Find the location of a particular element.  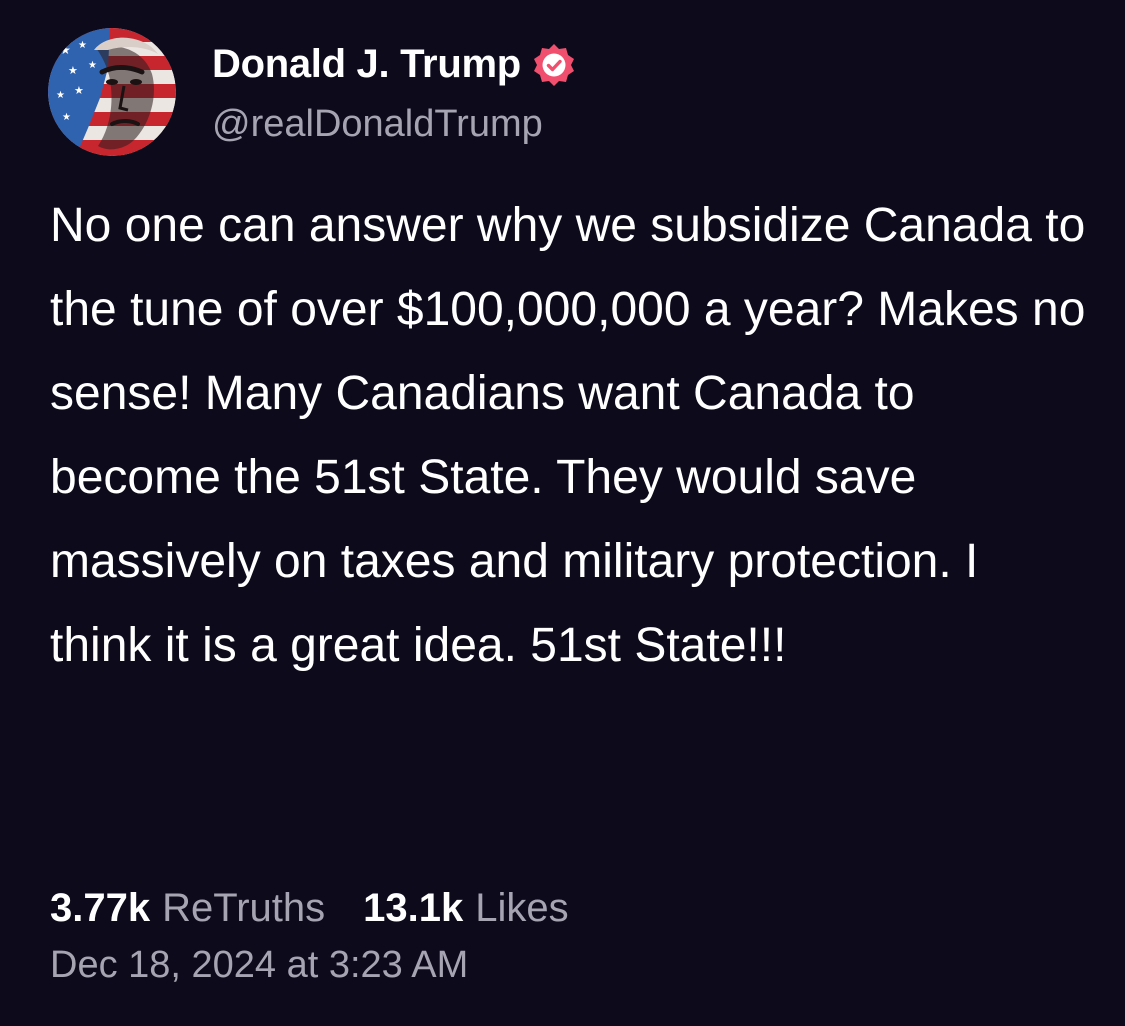

author-display-name: Donald J. Trump is located at coordinates (366, 64).